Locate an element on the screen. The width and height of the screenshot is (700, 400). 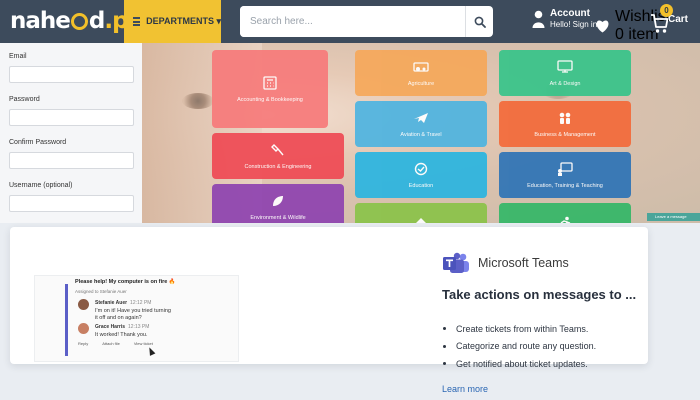
category-tile: Aviation & Travel is located at coordinates (421, 124).